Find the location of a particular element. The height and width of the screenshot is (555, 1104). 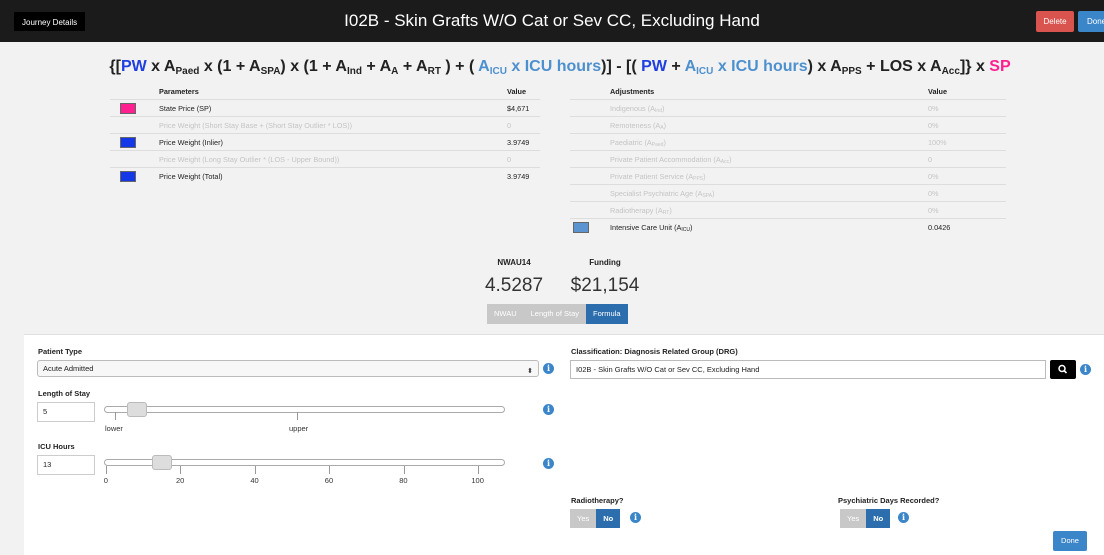

row-label-sub: SPA is located at coordinates (707, 196).